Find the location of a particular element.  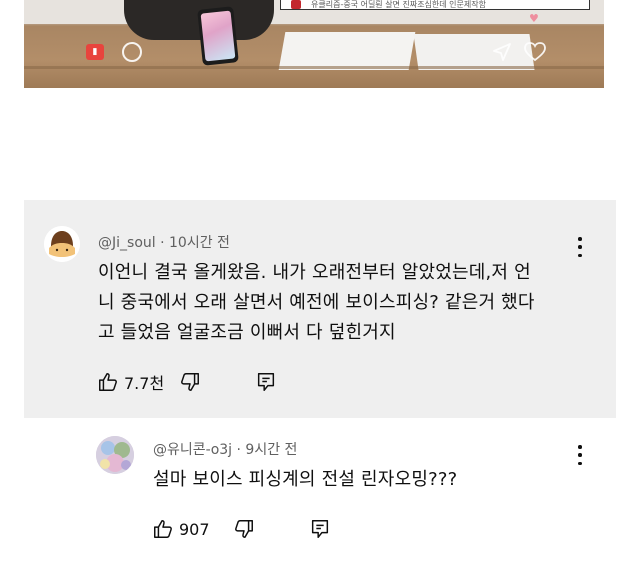

save-icon: ▮ is located at coordinates (95, 52).